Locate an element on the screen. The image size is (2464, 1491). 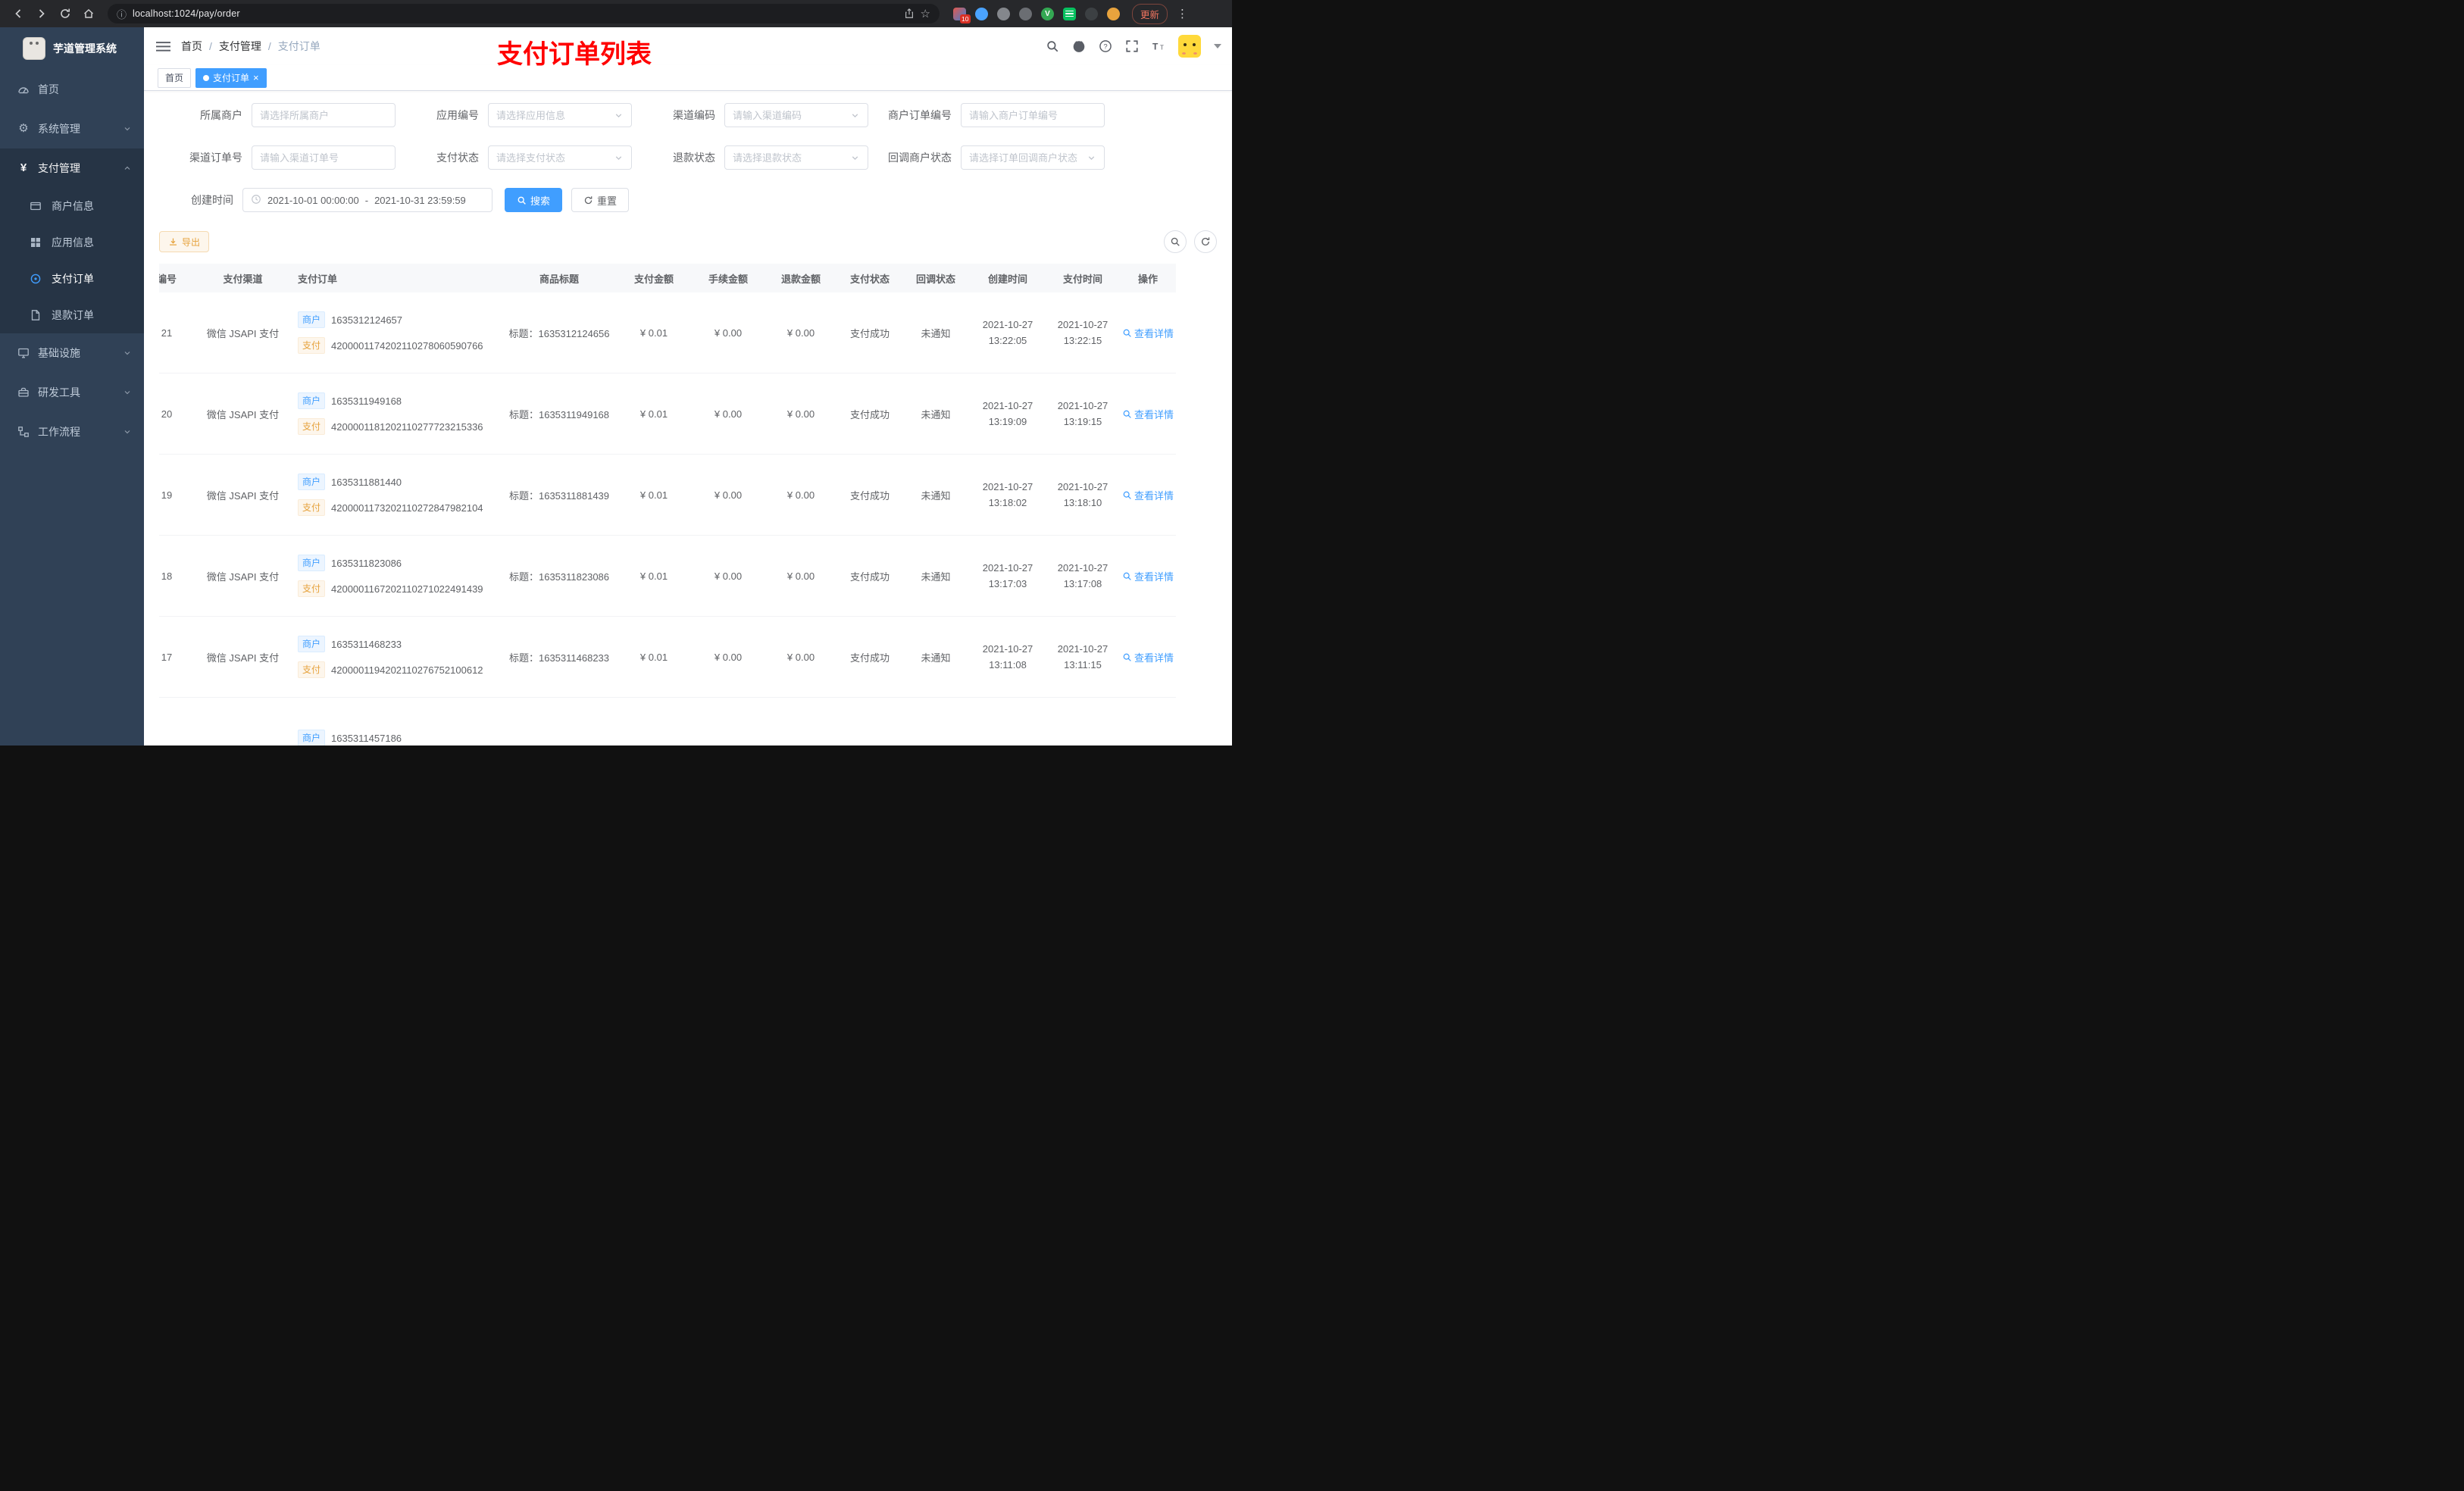
sidebar-item-merchant-info: 商户信息 is located at coordinates (72, 206).